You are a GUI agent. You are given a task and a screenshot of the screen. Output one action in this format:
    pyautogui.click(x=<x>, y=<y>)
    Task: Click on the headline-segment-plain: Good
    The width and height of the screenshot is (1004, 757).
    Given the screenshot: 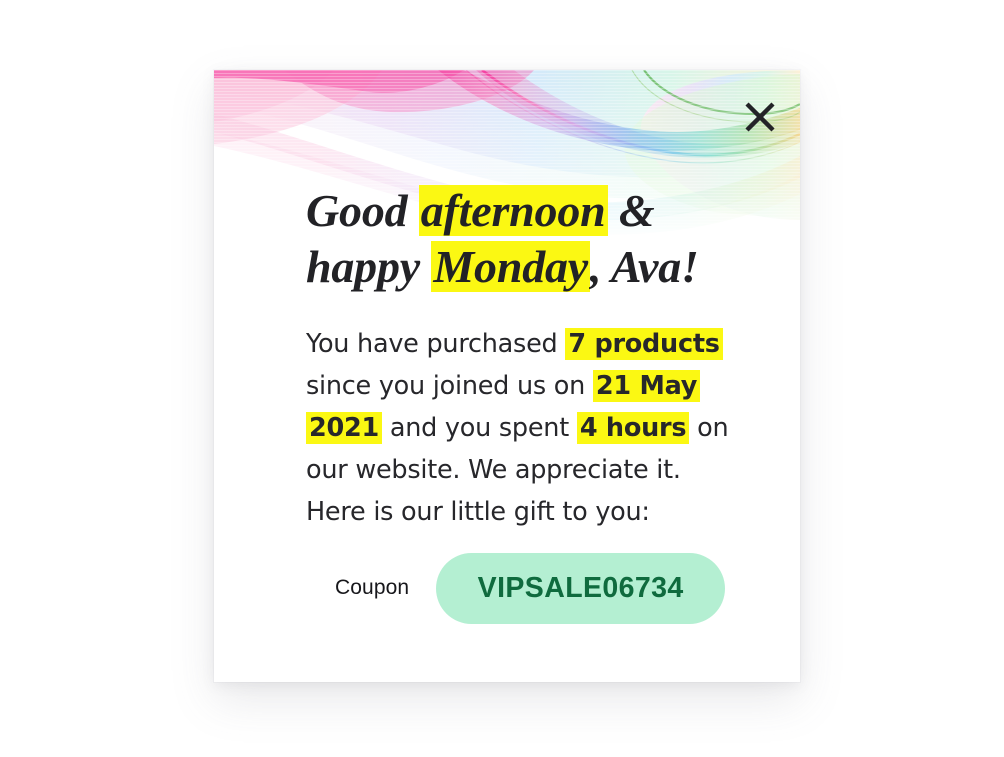 What is the action you would take?
    pyautogui.click(x=362, y=210)
    